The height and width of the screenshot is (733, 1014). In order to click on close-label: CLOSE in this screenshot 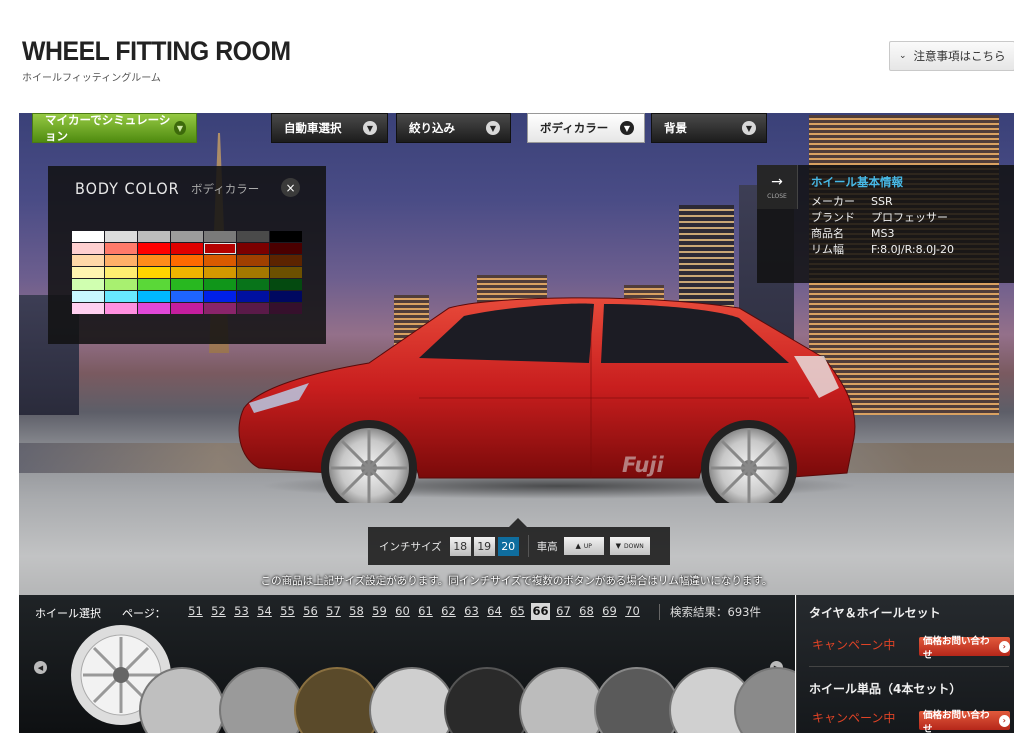, I will do `click(777, 196)`.